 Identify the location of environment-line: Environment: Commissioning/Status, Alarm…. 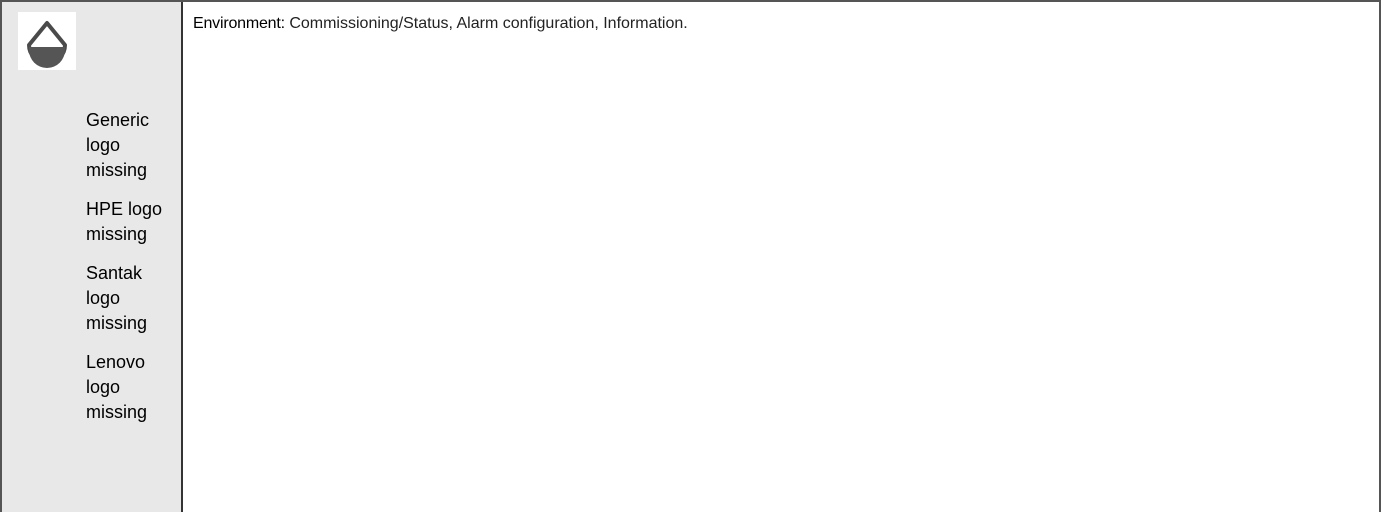
(440, 24).